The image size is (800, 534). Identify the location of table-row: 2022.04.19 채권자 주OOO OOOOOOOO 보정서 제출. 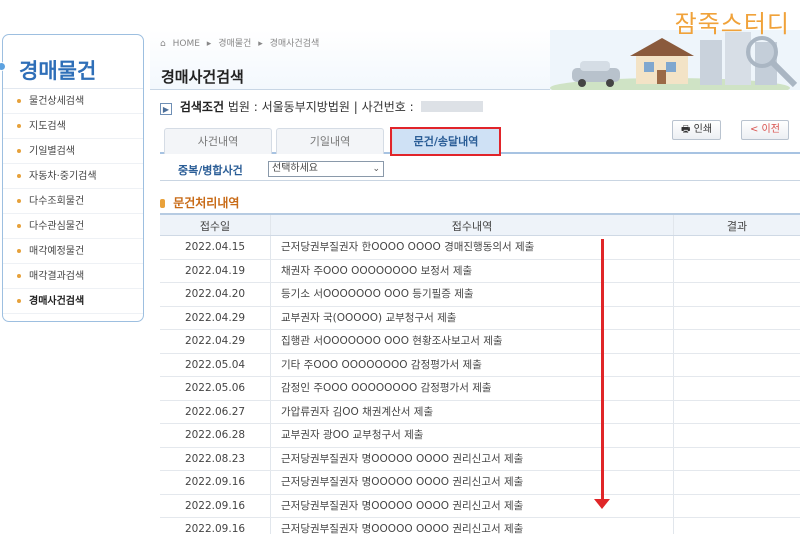
(480, 271).